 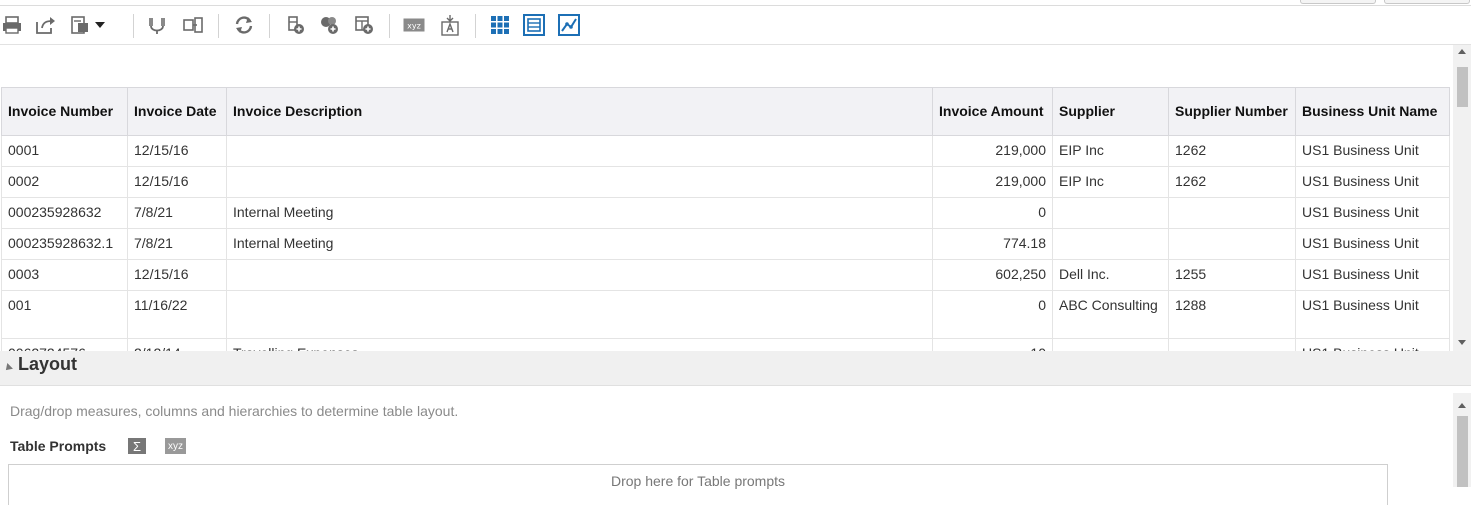 I want to click on cell-invoice-description: Travelling Expenses, so click(x=579, y=344).